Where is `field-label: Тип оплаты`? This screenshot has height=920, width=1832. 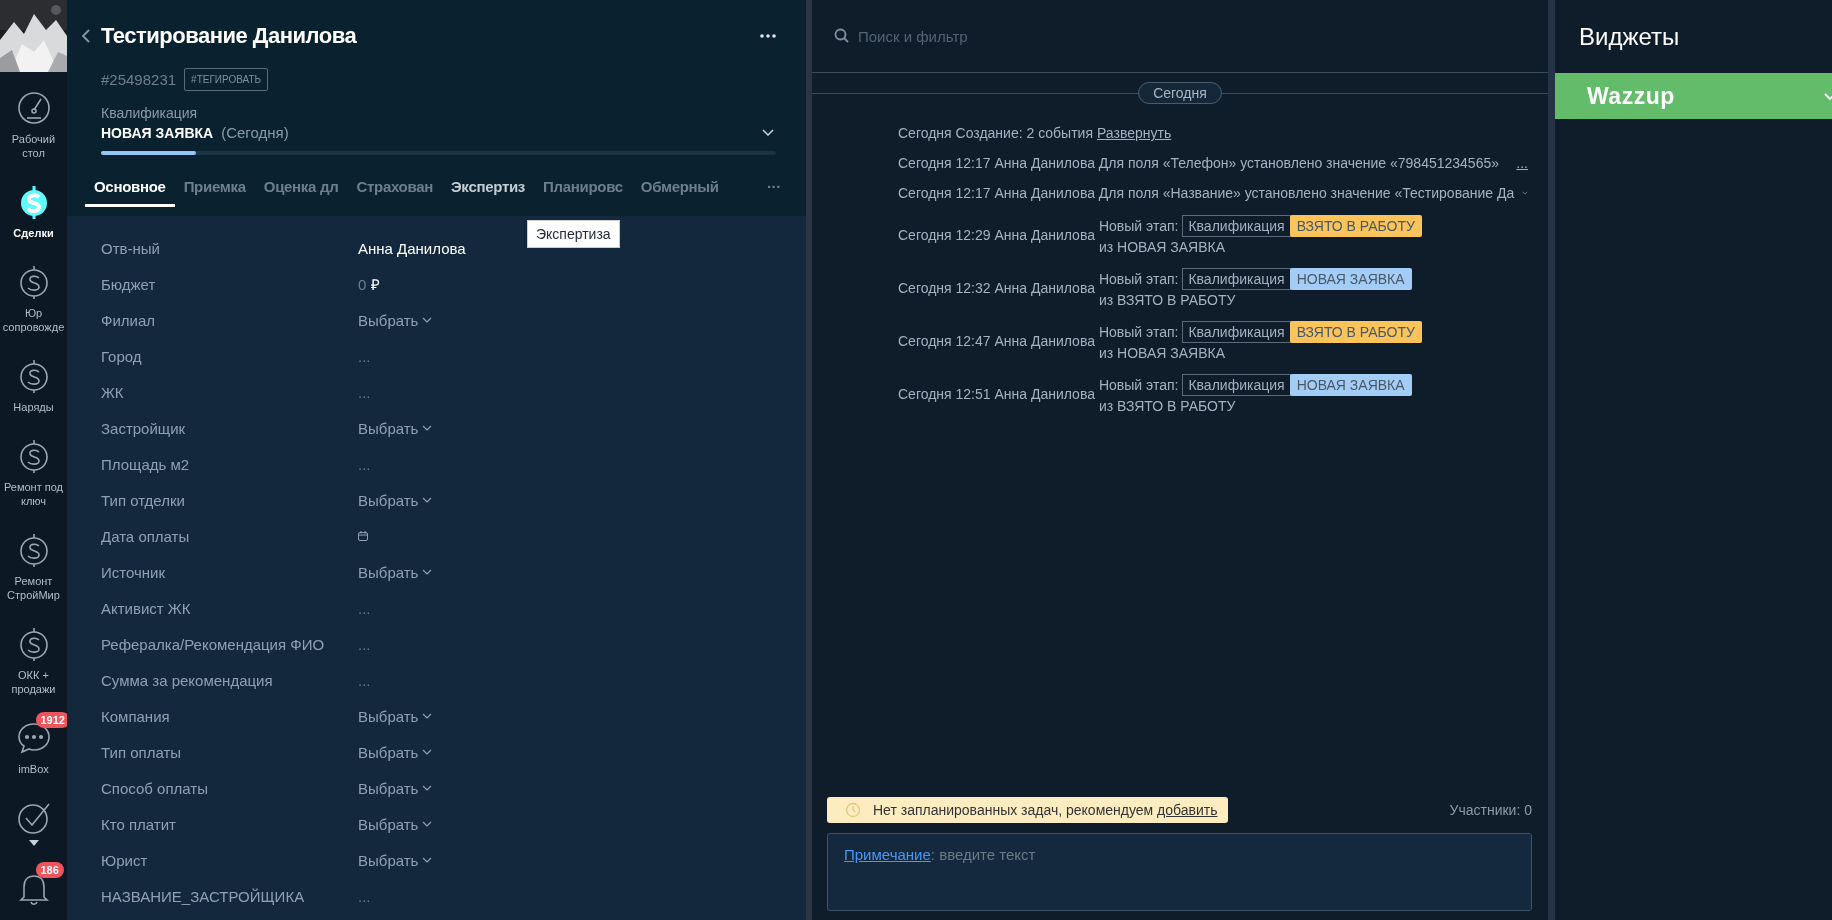
field-label: Тип оплаты is located at coordinates (142, 752).